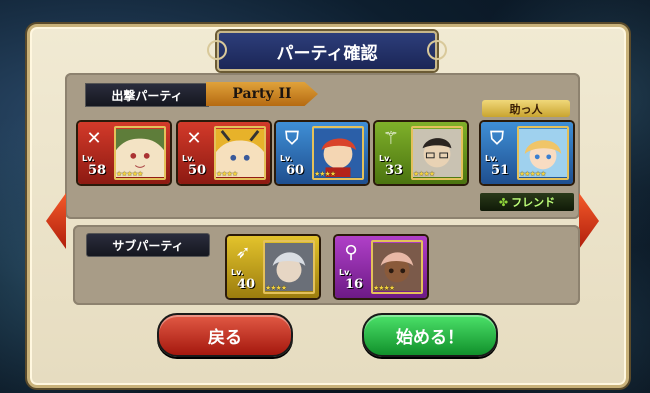 The height and width of the screenshot is (393, 650). What do you see at coordinates (327, 51) in the screenshot?
I see `dialog-title: パーティ確認` at bounding box center [327, 51].